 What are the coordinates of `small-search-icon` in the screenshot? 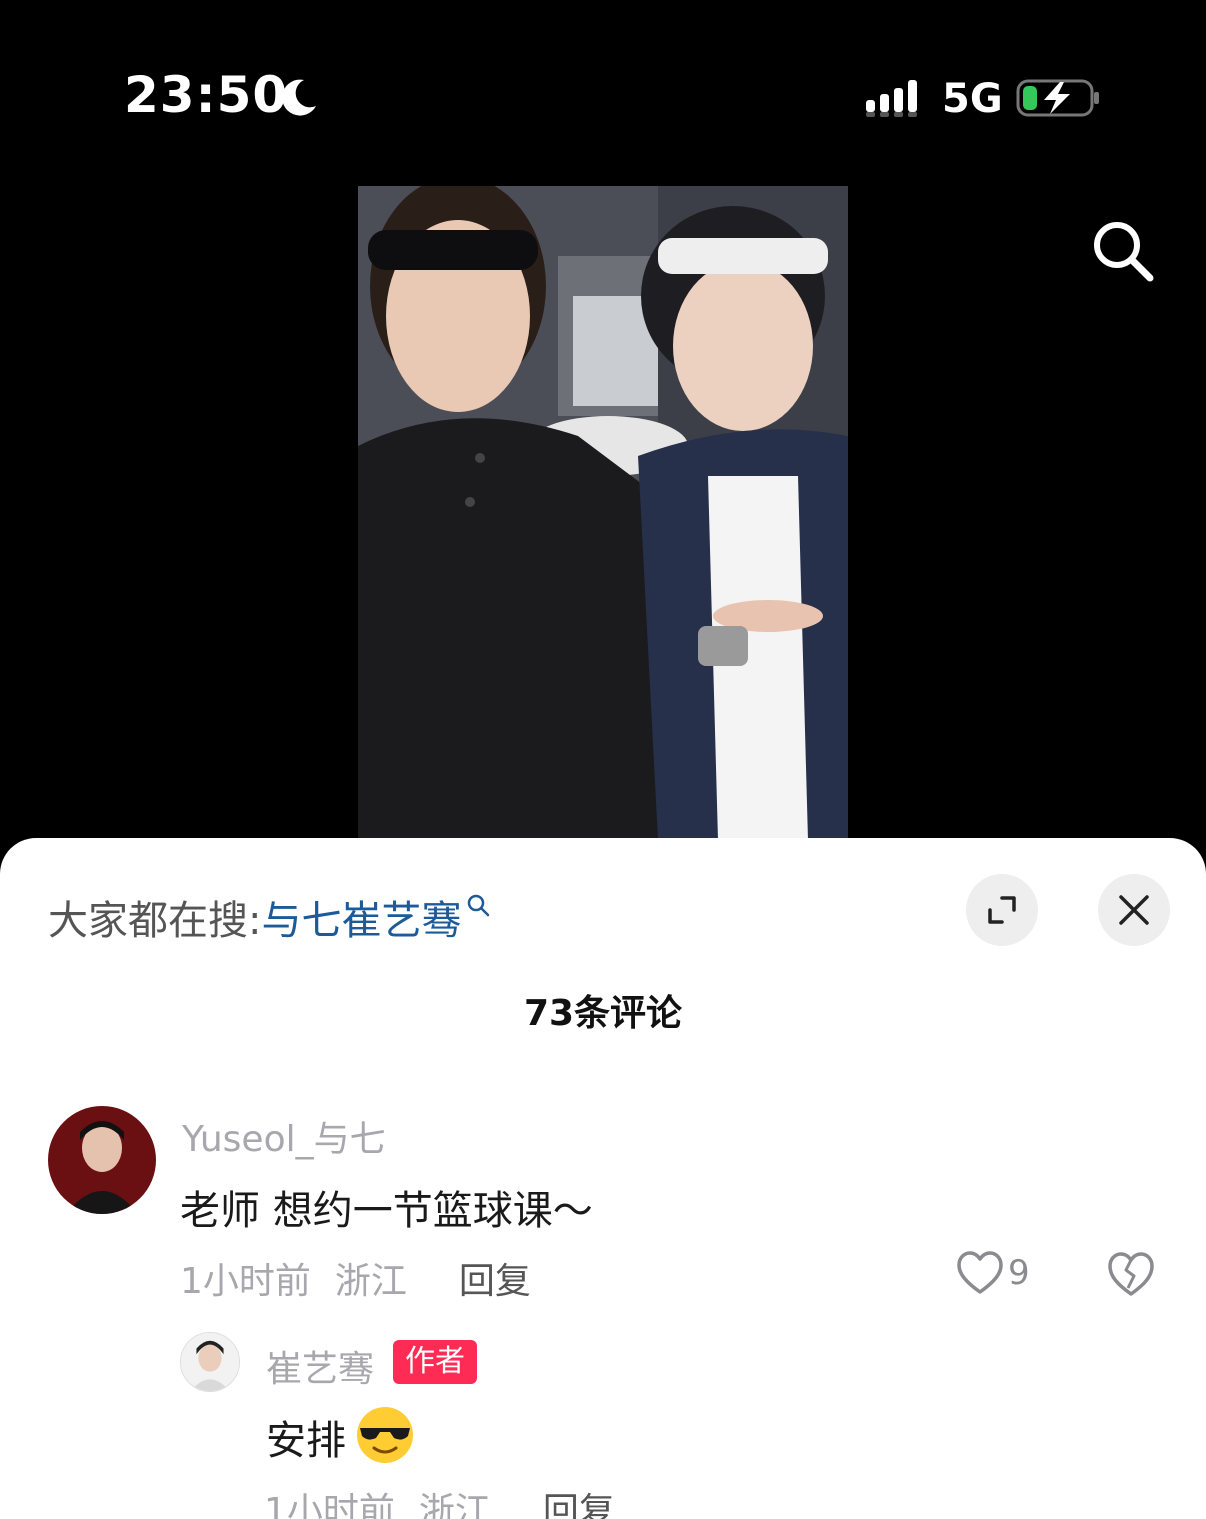 It's located at (479, 905).